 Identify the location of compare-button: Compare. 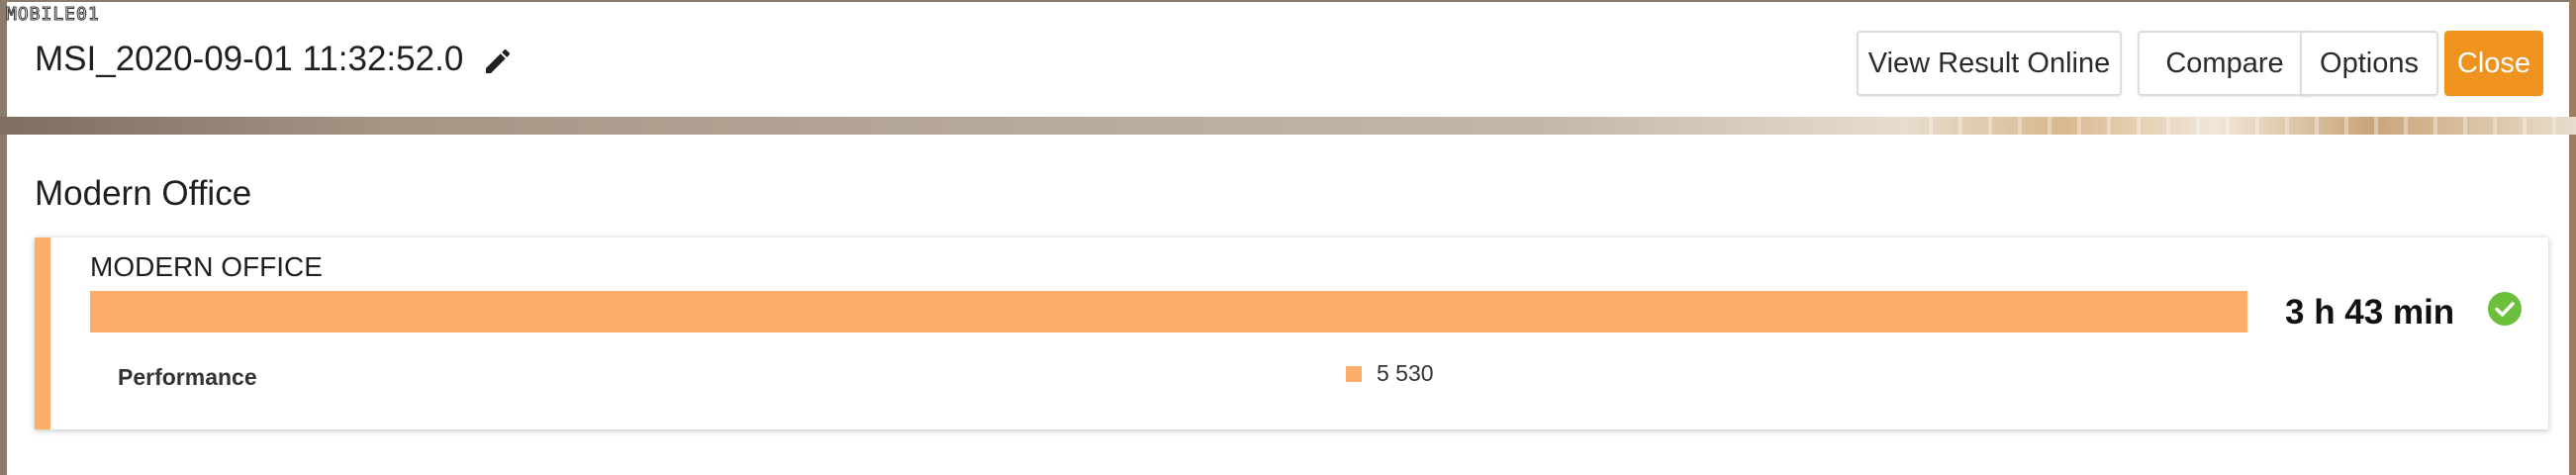
(2225, 64).